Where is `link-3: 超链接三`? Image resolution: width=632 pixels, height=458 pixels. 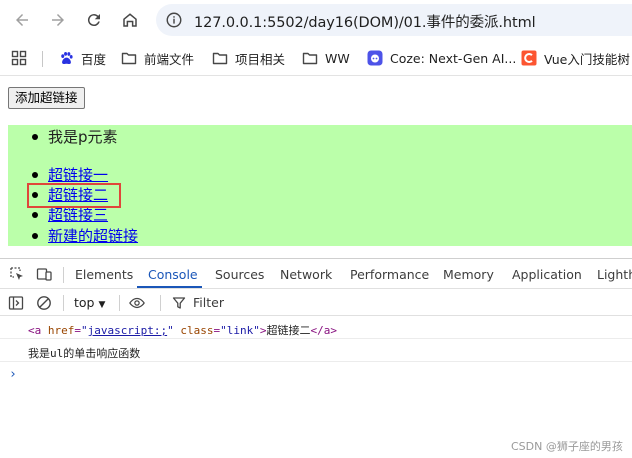
link-3: 超链接三 is located at coordinates (78, 215).